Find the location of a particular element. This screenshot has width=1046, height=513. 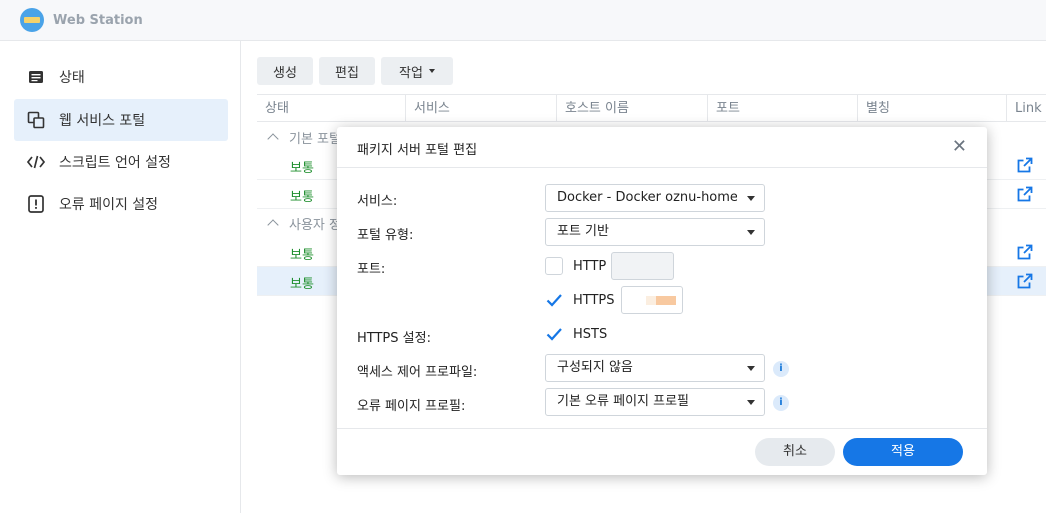

web-station-logo-icon is located at coordinates (32, 20).